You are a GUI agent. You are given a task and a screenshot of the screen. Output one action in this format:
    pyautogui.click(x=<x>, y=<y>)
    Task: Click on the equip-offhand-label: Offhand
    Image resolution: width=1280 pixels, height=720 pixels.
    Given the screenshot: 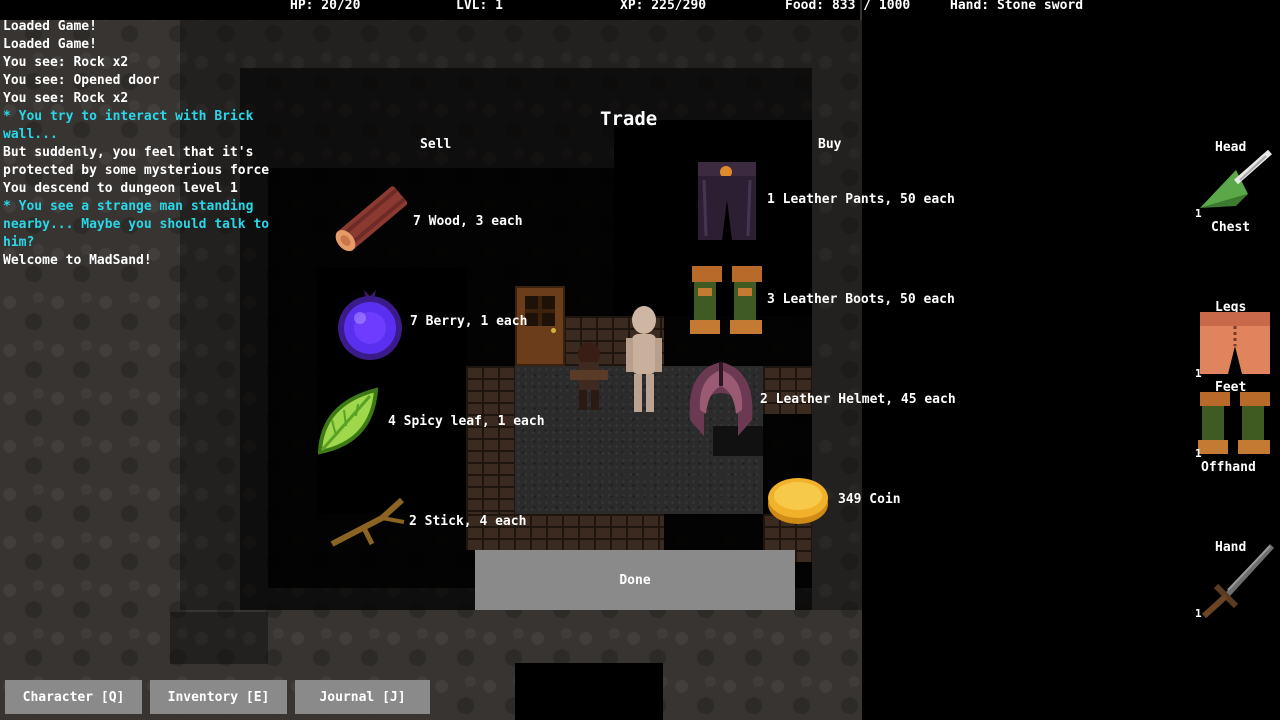 What is the action you would take?
    pyautogui.click(x=1228, y=467)
    